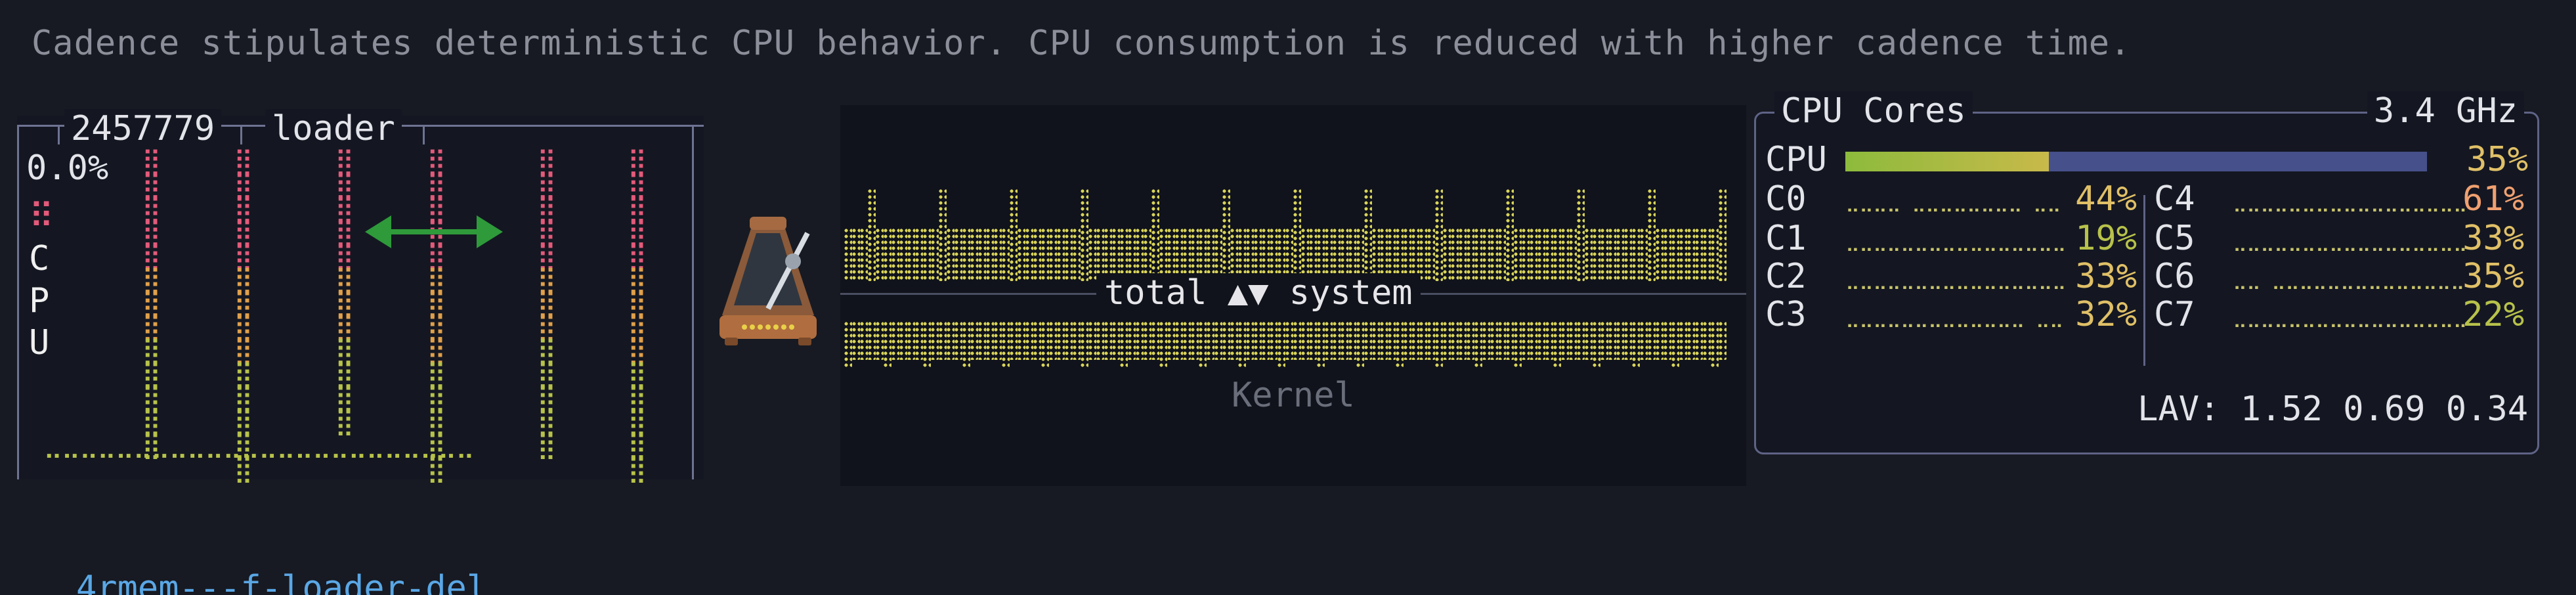 The image size is (2576, 595). Describe the element at coordinates (434, 232) in the screenshot. I see `resize-arrow-icon` at that location.